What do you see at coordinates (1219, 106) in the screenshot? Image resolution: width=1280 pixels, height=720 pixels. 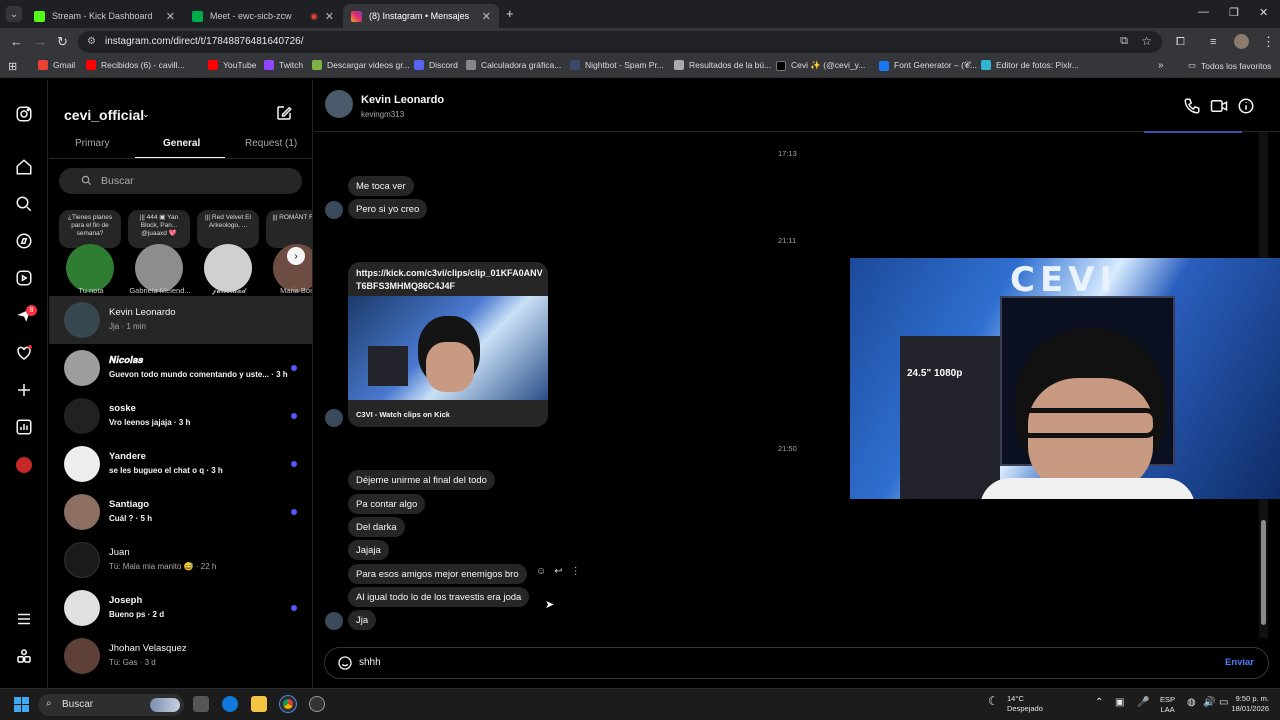 I see `video-call-icon` at bounding box center [1219, 106].